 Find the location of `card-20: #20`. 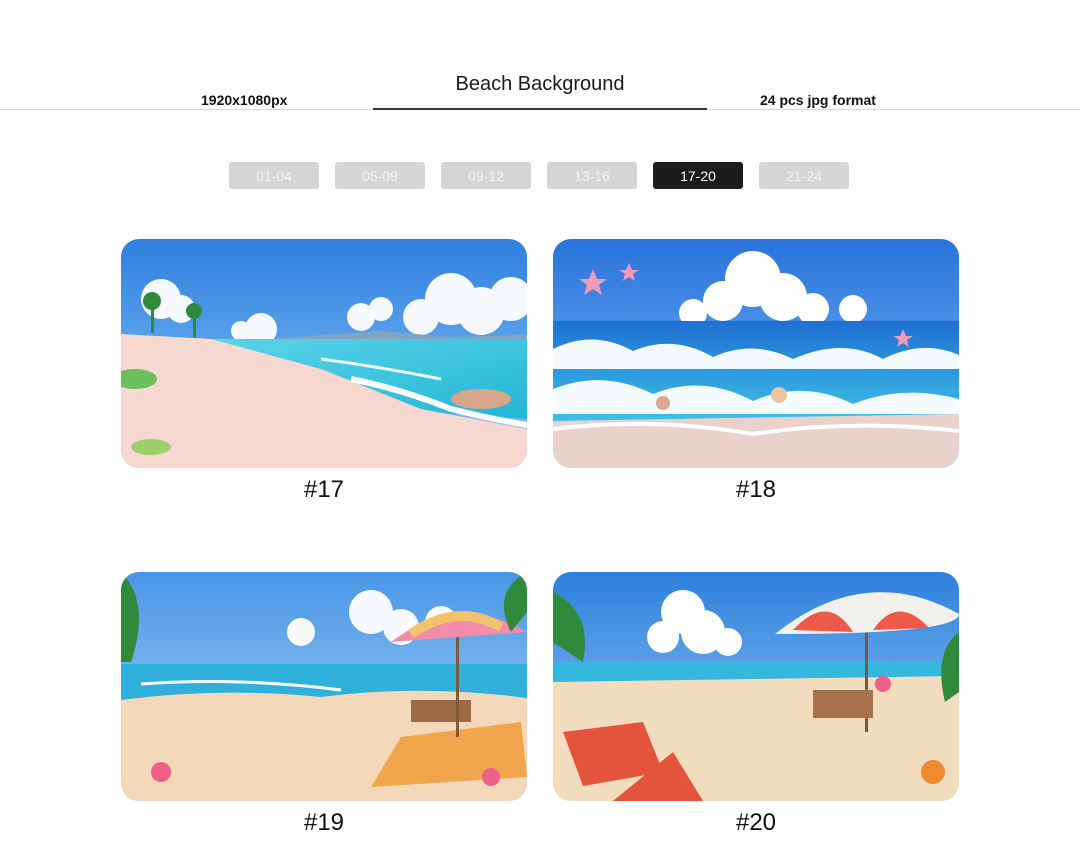

card-20: #20 is located at coordinates (756, 704).